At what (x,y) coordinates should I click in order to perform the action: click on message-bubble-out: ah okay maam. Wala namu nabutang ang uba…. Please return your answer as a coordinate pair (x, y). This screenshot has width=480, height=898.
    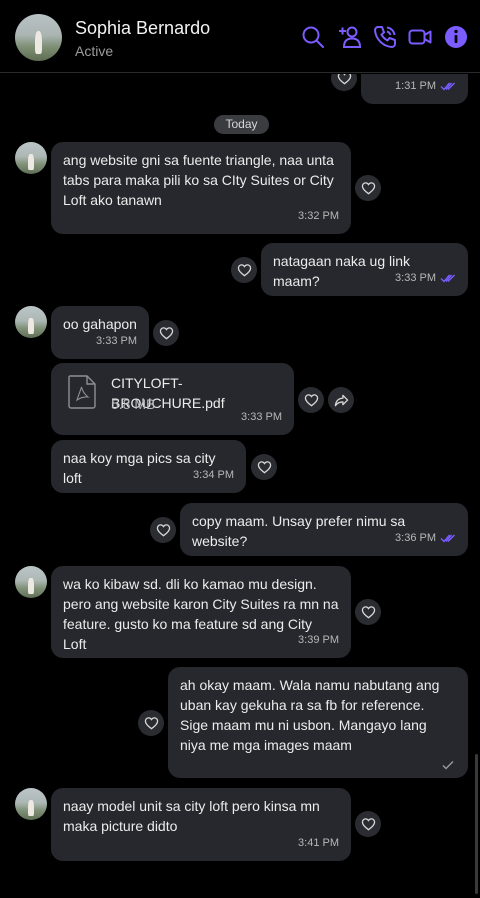
    Looking at the image, I should click on (318, 722).